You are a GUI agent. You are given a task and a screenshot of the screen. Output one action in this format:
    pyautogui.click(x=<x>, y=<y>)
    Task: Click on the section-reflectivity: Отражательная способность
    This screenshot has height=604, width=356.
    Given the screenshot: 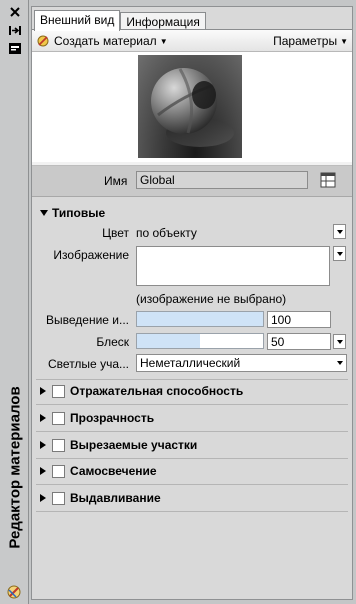 What is the action you would take?
    pyautogui.click(x=141, y=391)
    